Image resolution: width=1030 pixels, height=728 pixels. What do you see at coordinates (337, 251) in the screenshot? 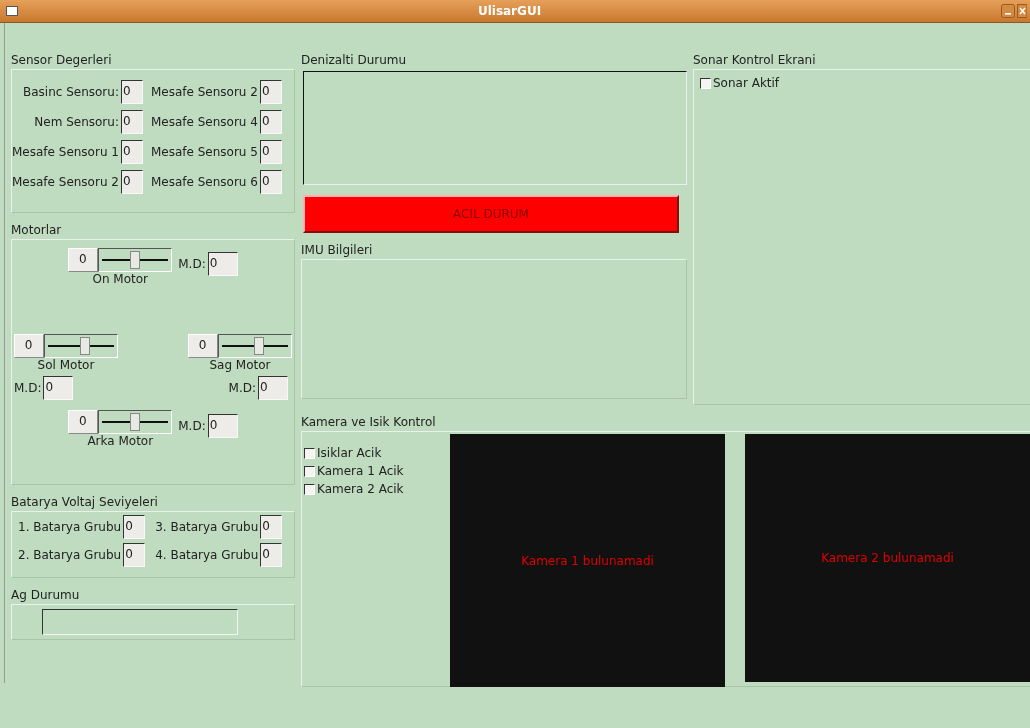
I see `group-title: IMU Bilgileri` at bounding box center [337, 251].